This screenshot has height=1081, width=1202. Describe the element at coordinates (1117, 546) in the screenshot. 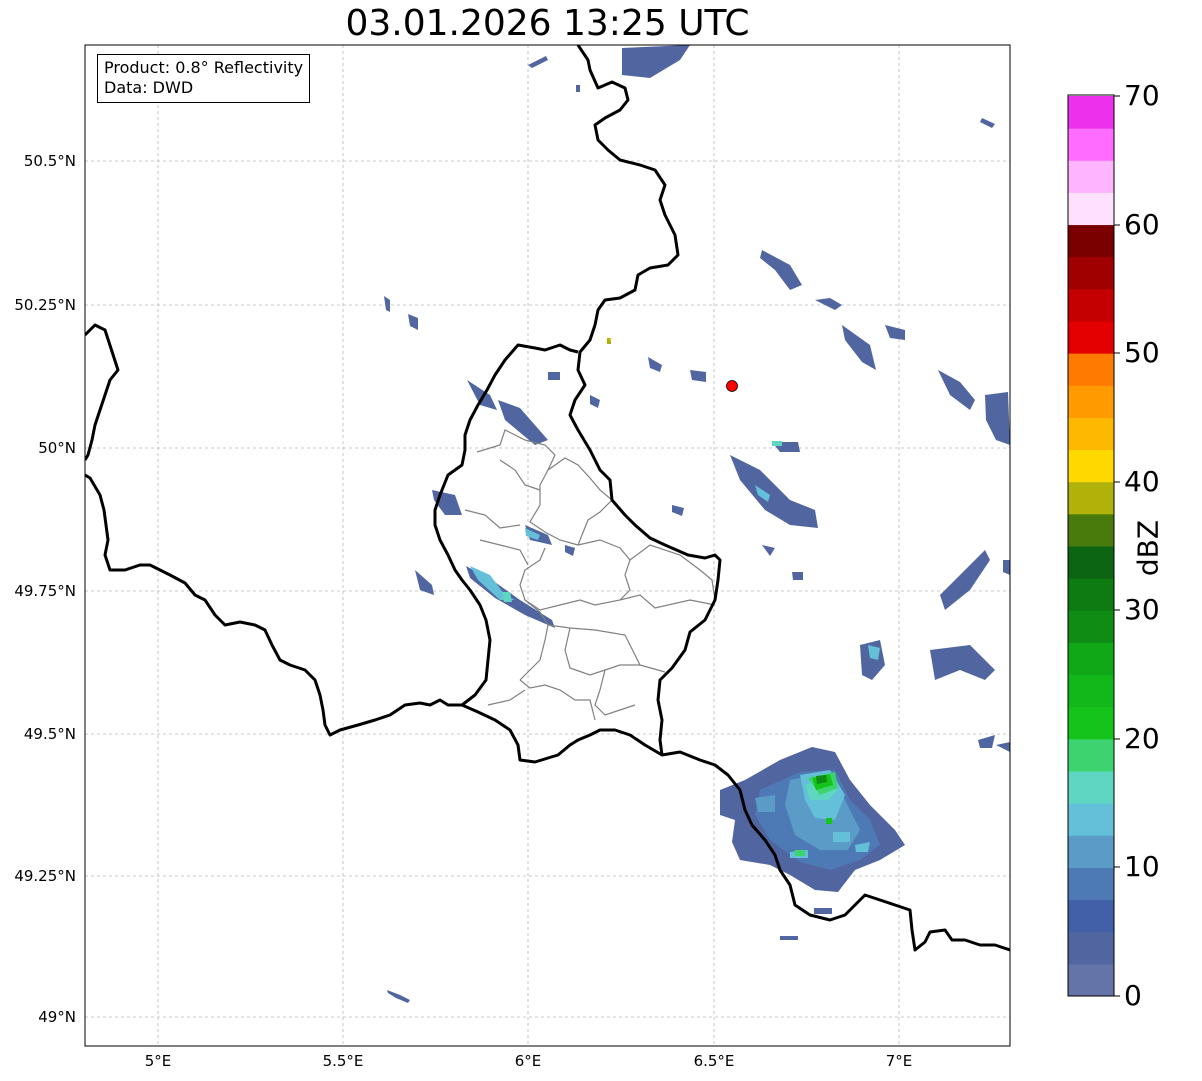

I see `colorbar-ticks` at that location.